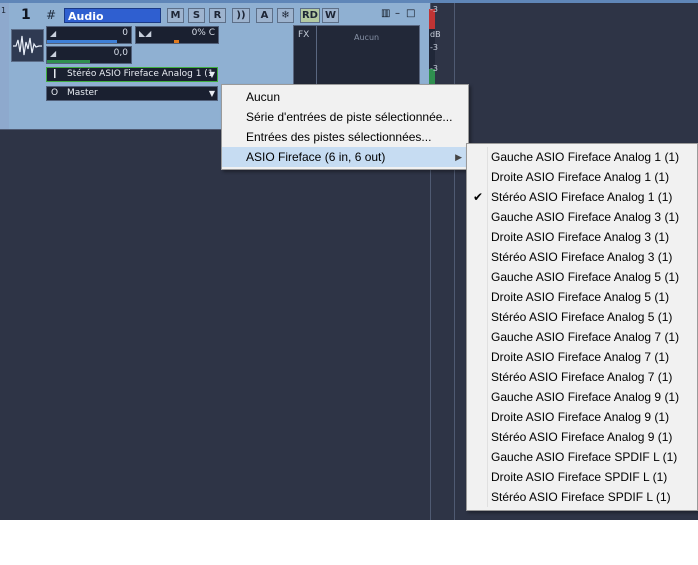  What do you see at coordinates (112, 15) in the screenshot?
I see `track-name-field: Audio` at bounding box center [112, 15].